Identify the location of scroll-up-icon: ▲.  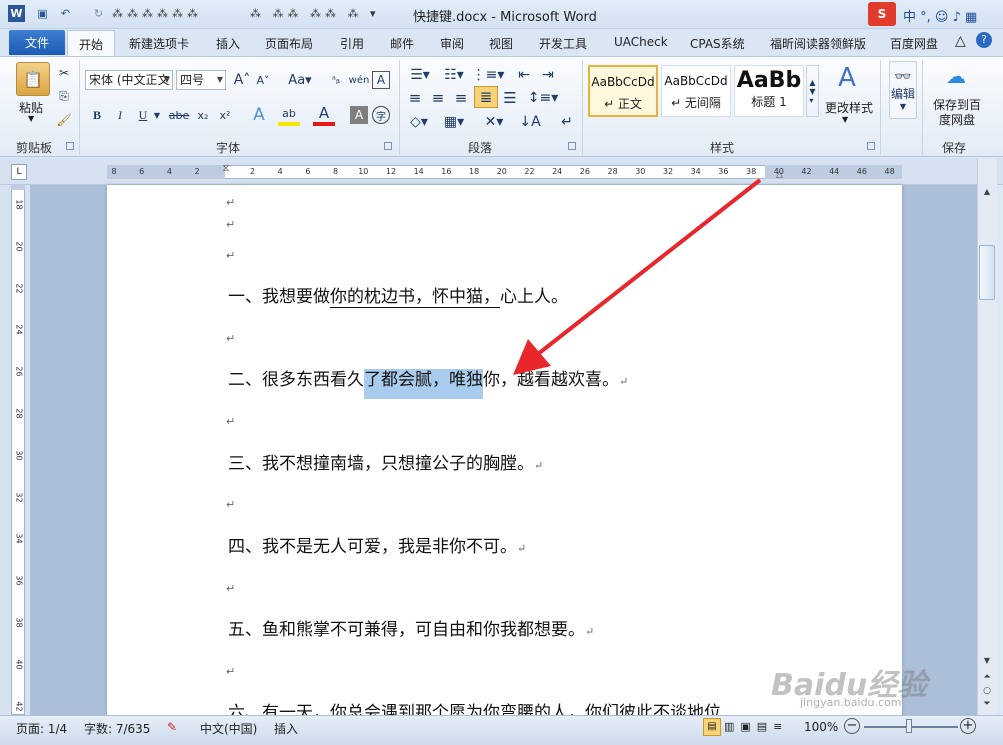
(987, 194).